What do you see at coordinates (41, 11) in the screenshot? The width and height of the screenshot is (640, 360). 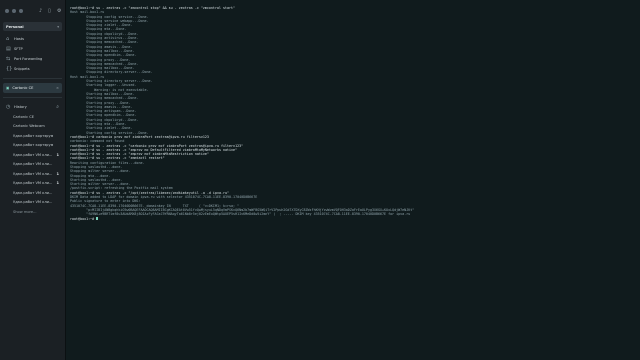 I see `bell-icon: ♪` at bounding box center [41, 11].